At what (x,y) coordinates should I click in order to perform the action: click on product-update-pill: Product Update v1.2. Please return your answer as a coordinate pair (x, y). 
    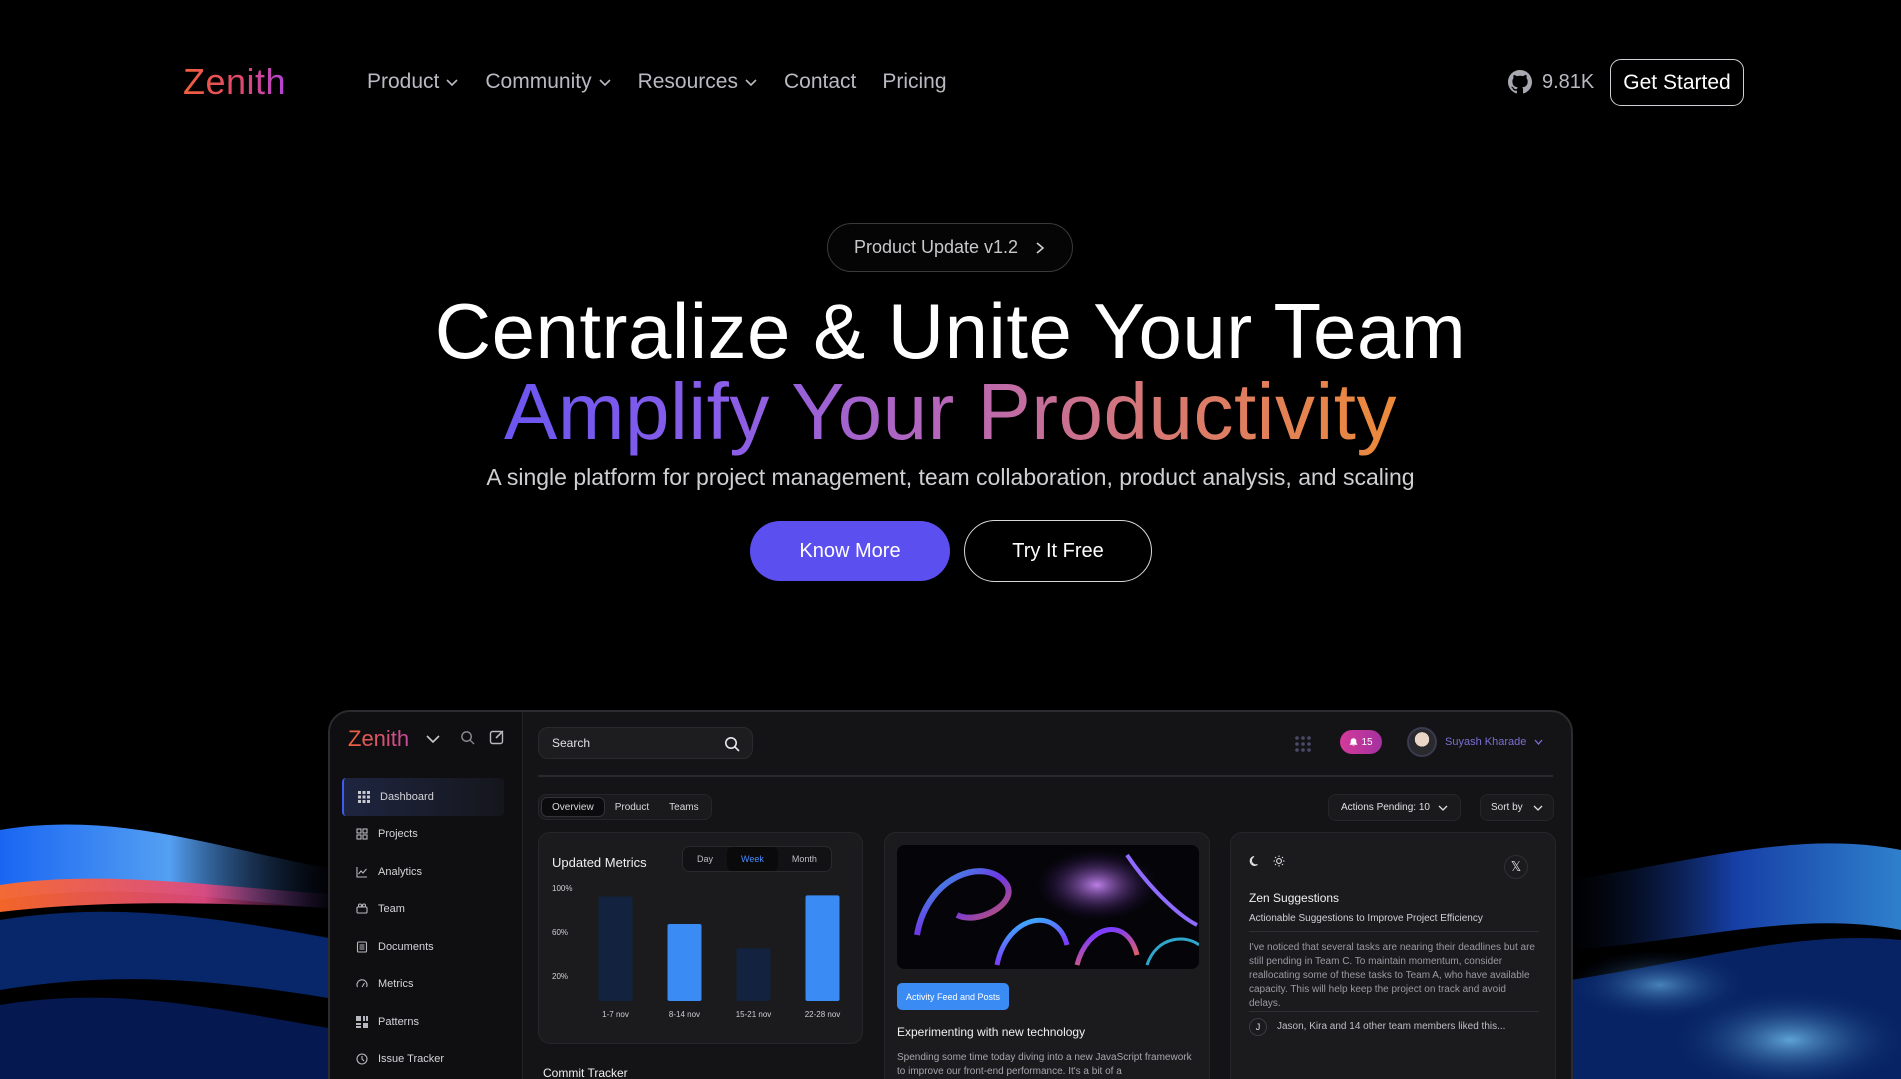
    Looking at the image, I should click on (950, 247).